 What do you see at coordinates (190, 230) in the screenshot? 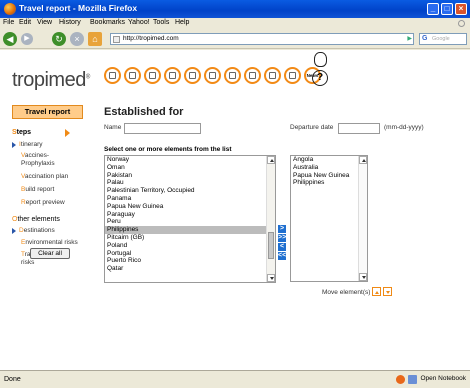
I see `country-option: Philippines` at bounding box center [190, 230].